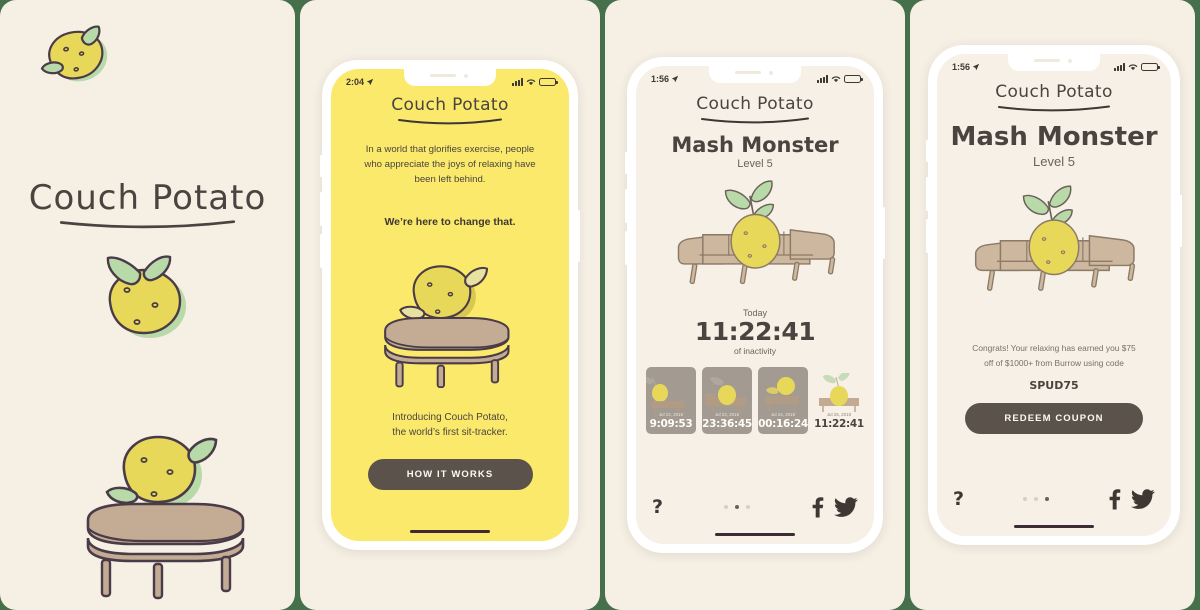 This screenshot has height=610, width=1200. Describe the element at coordinates (450, 474) in the screenshot. I see `how-it-works-button: HOW IT WORKS` at that location.